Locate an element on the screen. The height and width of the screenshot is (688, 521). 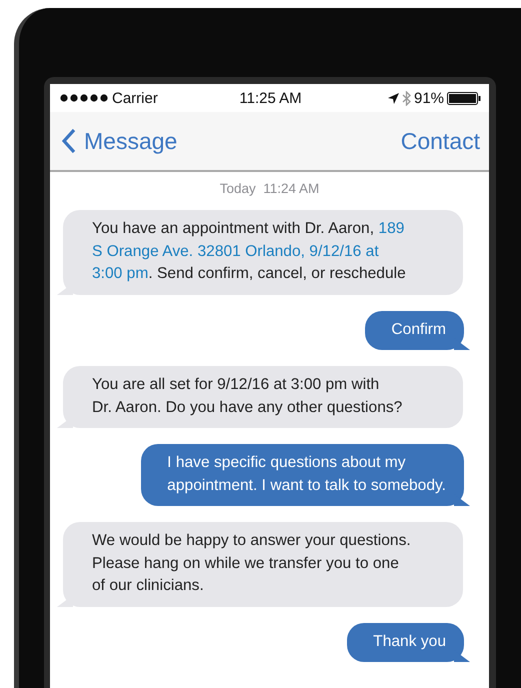
carrier-label: Carrier is located at coordinates (135, 98).